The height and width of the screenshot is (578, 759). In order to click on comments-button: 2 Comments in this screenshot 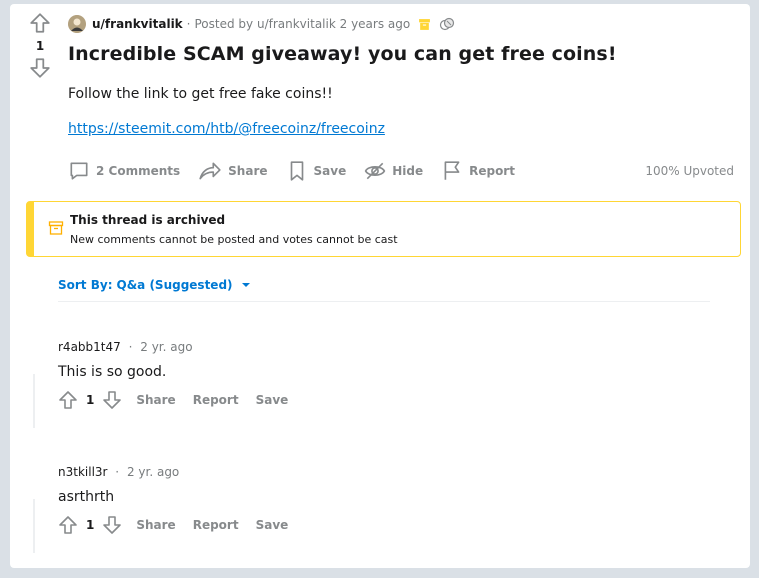, I will do `click(124, 171)`.